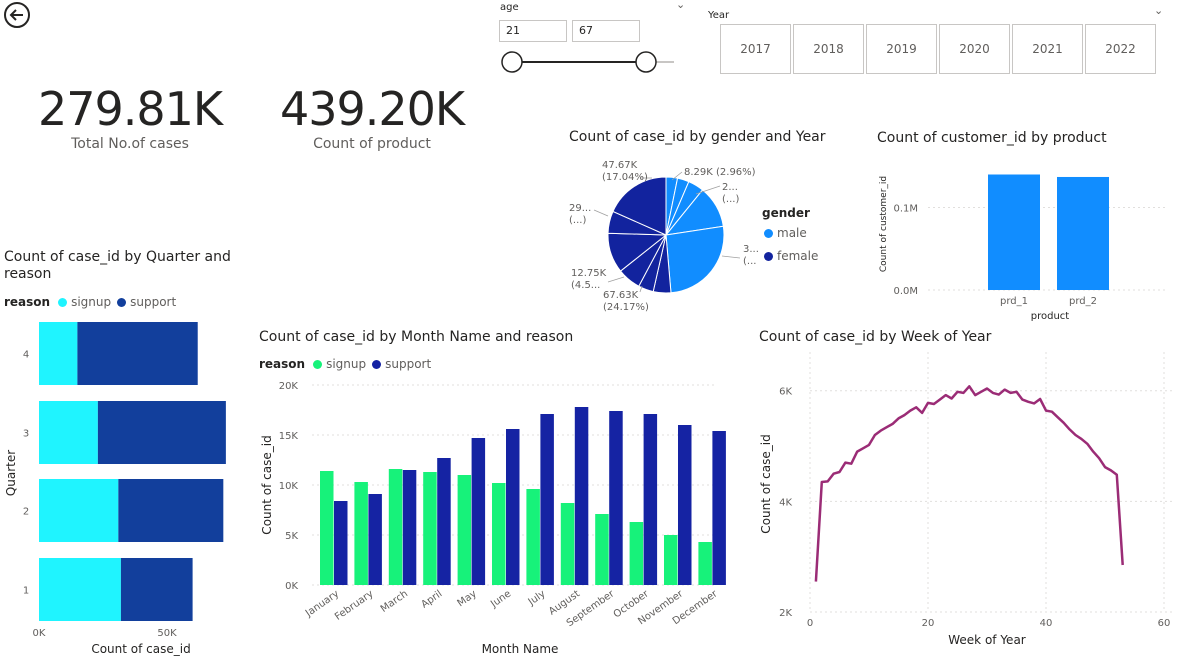 This screenshot has height=658, width=1177. I want to click on week-xtick-label: 20, so click(928, 623).